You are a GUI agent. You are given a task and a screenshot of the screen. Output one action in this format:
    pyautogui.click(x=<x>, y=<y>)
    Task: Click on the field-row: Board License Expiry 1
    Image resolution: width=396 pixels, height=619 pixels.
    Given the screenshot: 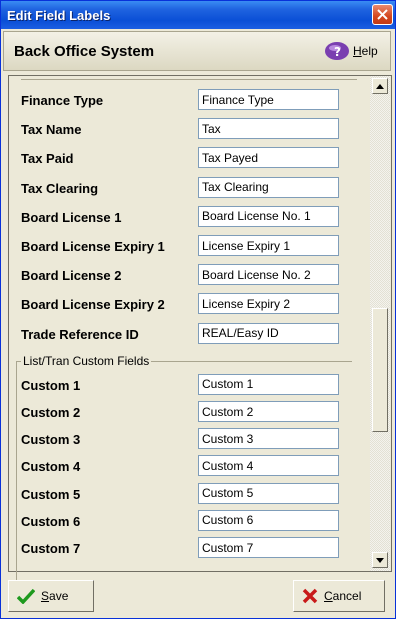 What is the action you would take?
    pyautogui.click(x=189, y=247)
    